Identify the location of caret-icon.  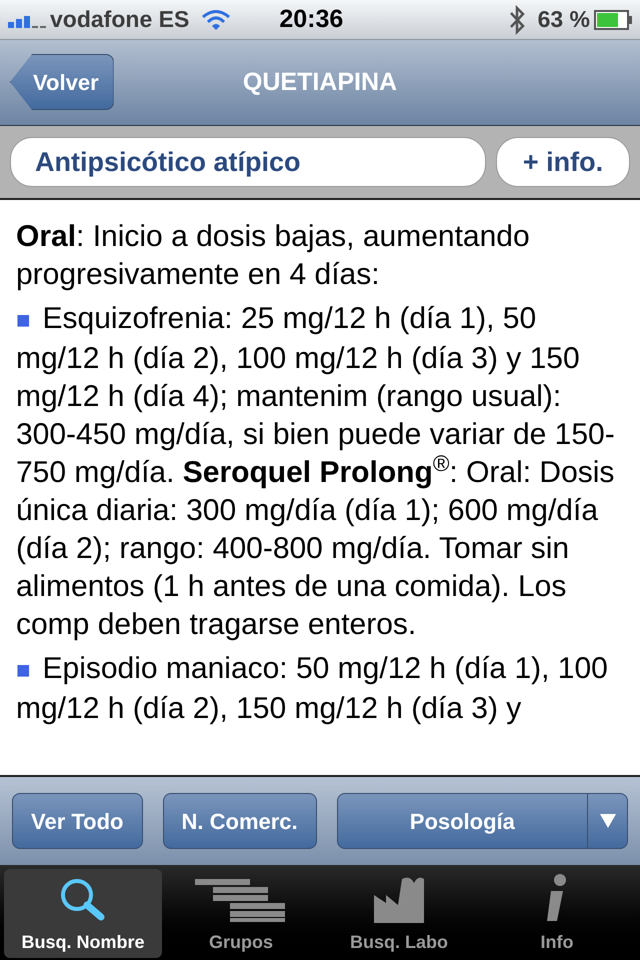
(608, 821).